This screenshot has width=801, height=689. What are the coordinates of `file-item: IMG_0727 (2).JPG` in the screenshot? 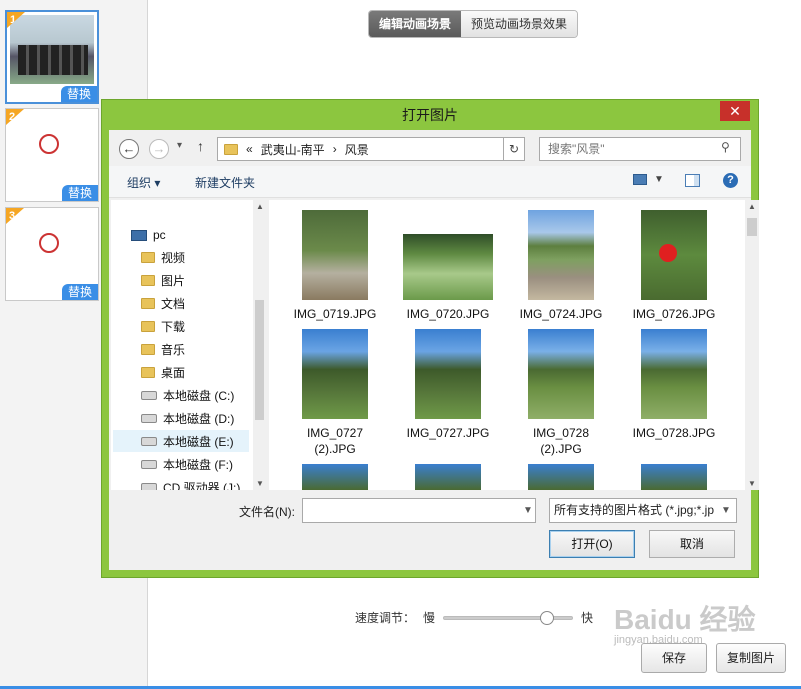 It's located at (335, 393).